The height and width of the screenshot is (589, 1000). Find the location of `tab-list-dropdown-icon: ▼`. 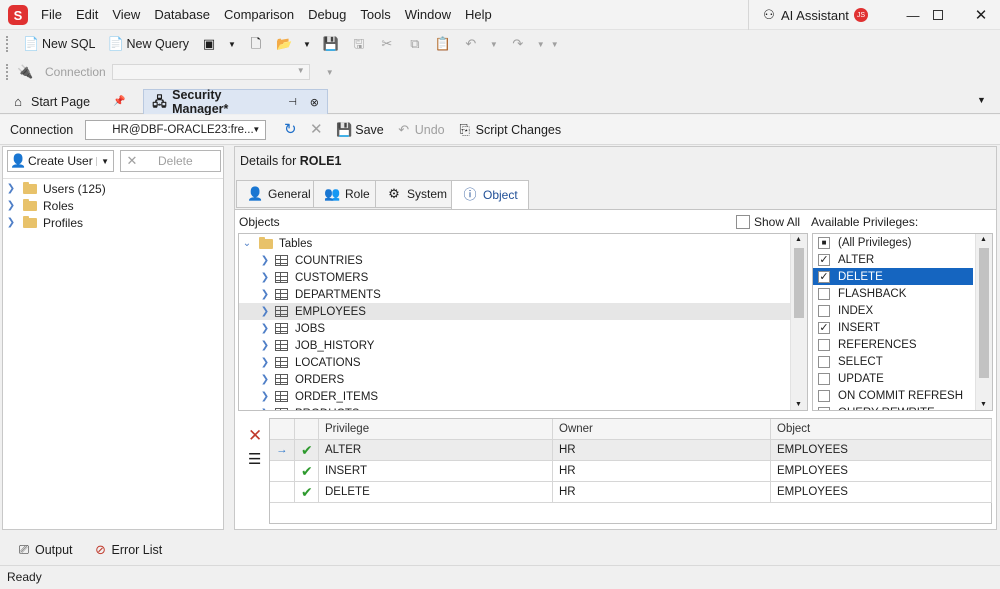

tab-list-dropdown-icon: ▼ is located at coordinates (981, 100).